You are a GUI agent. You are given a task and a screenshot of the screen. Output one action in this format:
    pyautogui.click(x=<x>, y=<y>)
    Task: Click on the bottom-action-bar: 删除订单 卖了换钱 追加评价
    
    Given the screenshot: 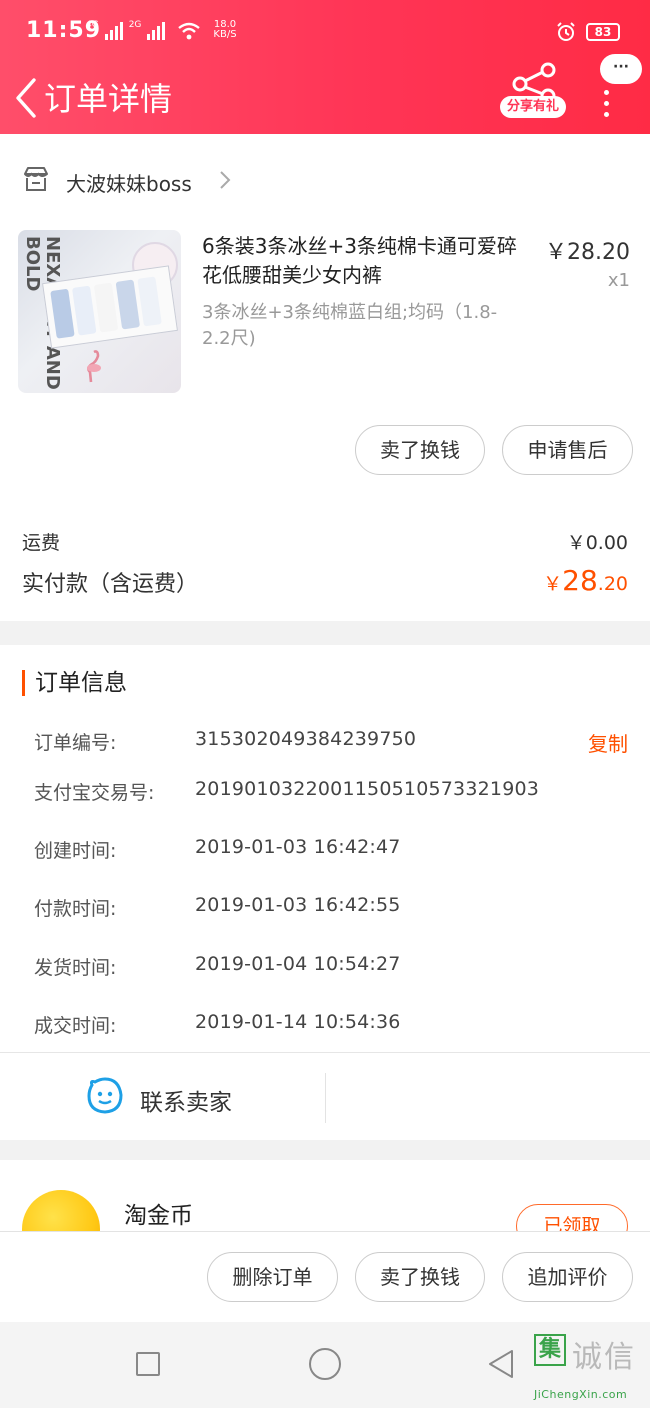 What is the action you would take?
    pyautogui.click(x=325, y=1276)
    